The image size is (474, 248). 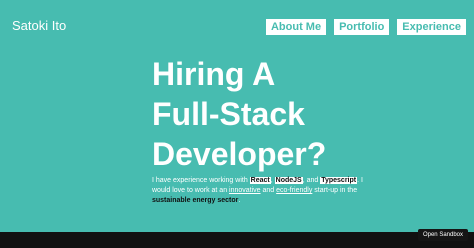 I want to click on main-nav: About Me Portfolio Experience, so click(x=365, y=27).